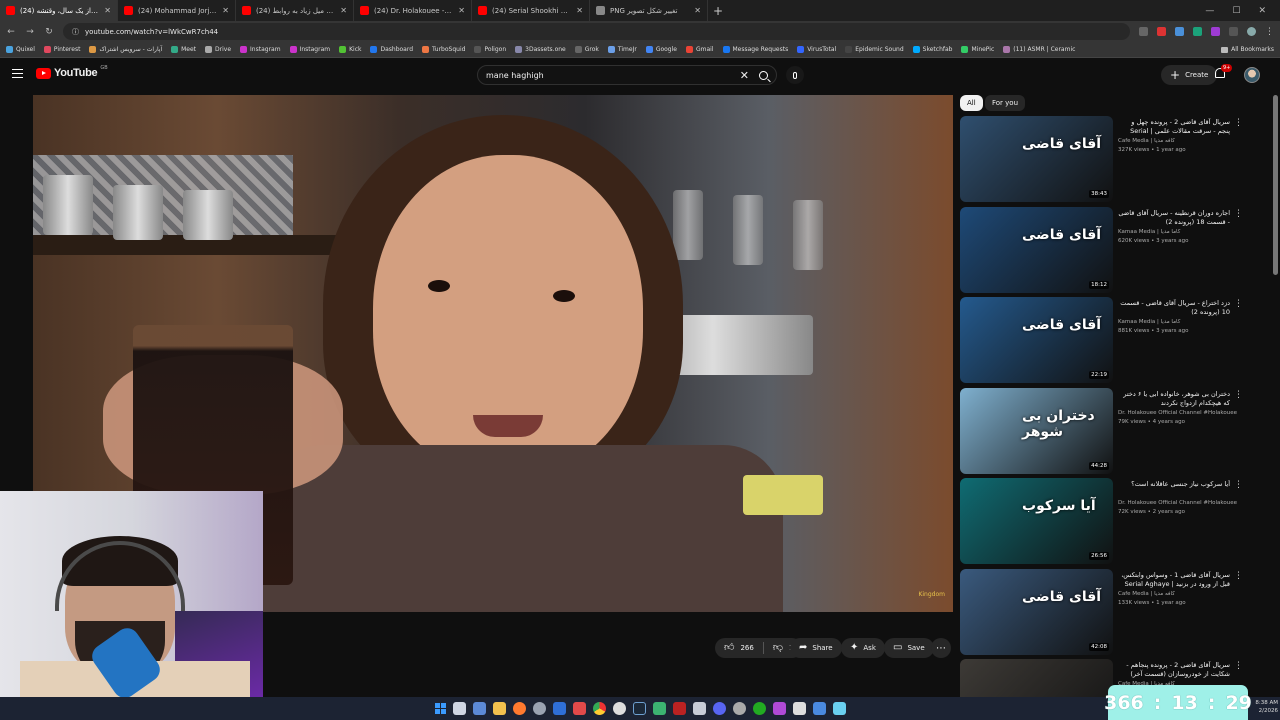 The width and height of the screenshot is (1280, 720). What do you see at coordinates (744, 75) in the screenshot?
I see `clear-search-icon: ✕` at bounding box center [744, 75].